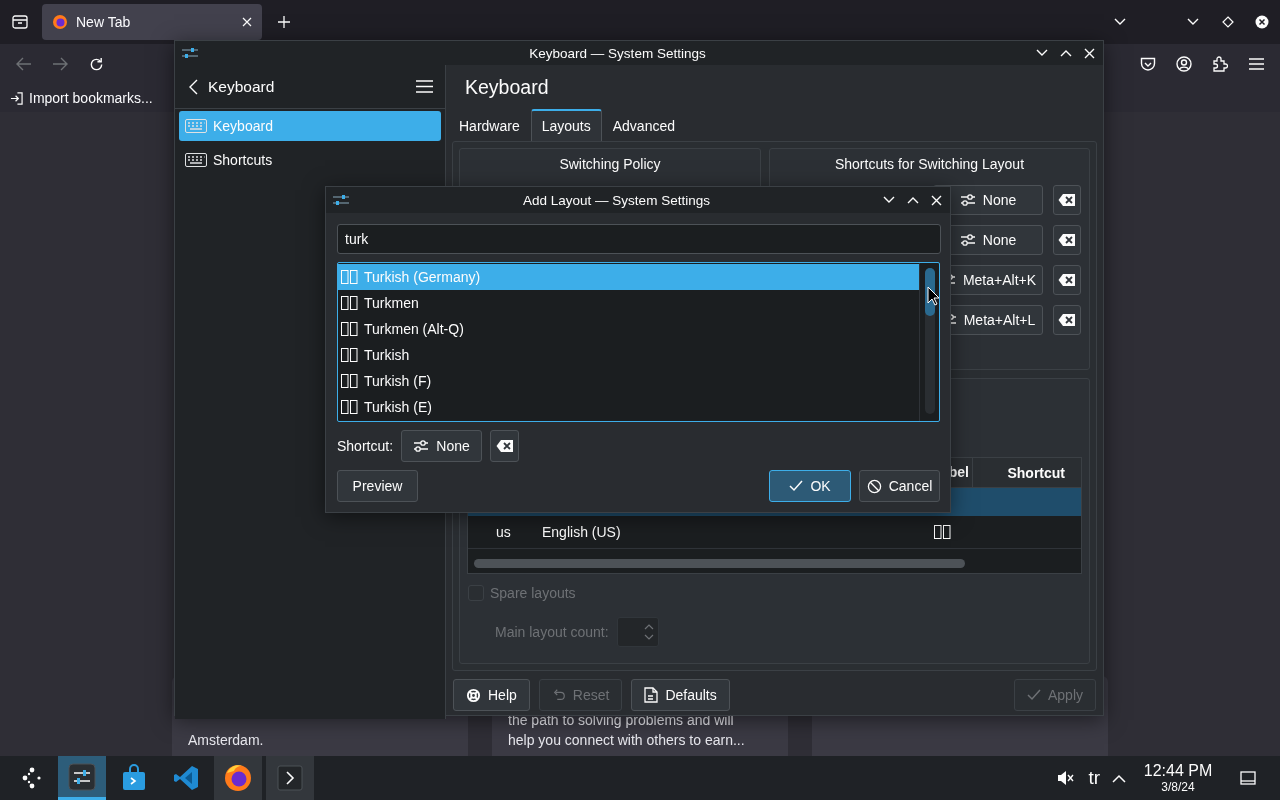 This screenshot has width=1280, height=800. I want to click on dialog-button: Preview, so click(377, 486).